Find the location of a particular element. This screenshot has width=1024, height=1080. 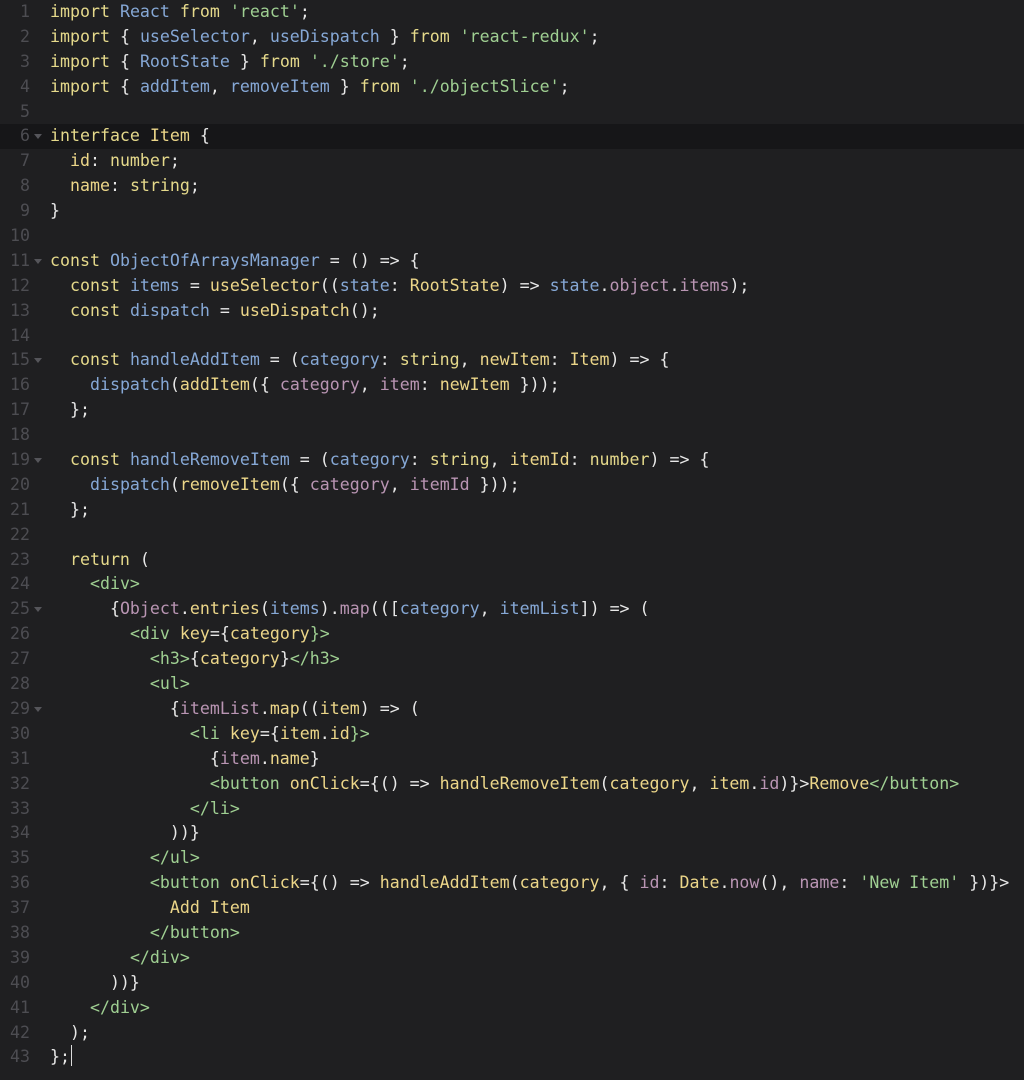

code-line: 43}; is located at coordinates (512, 1057).